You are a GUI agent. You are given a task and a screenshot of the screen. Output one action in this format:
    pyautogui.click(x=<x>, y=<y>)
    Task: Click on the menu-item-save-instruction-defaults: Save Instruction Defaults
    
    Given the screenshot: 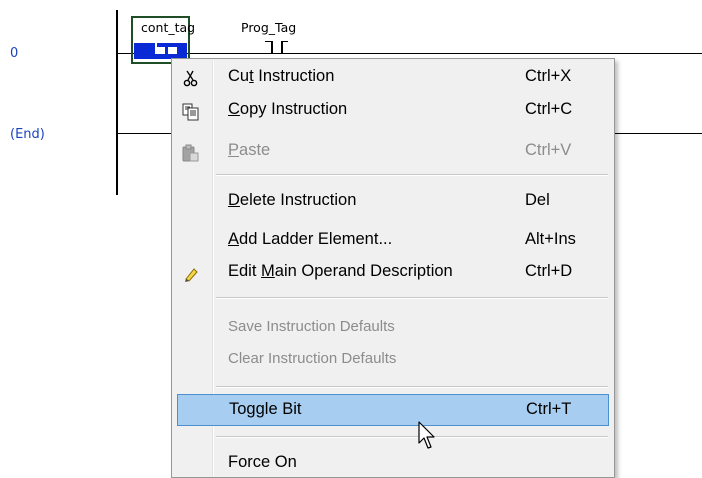 What is the action you would take?
    pyautogui.click(x=393, y=326)
    